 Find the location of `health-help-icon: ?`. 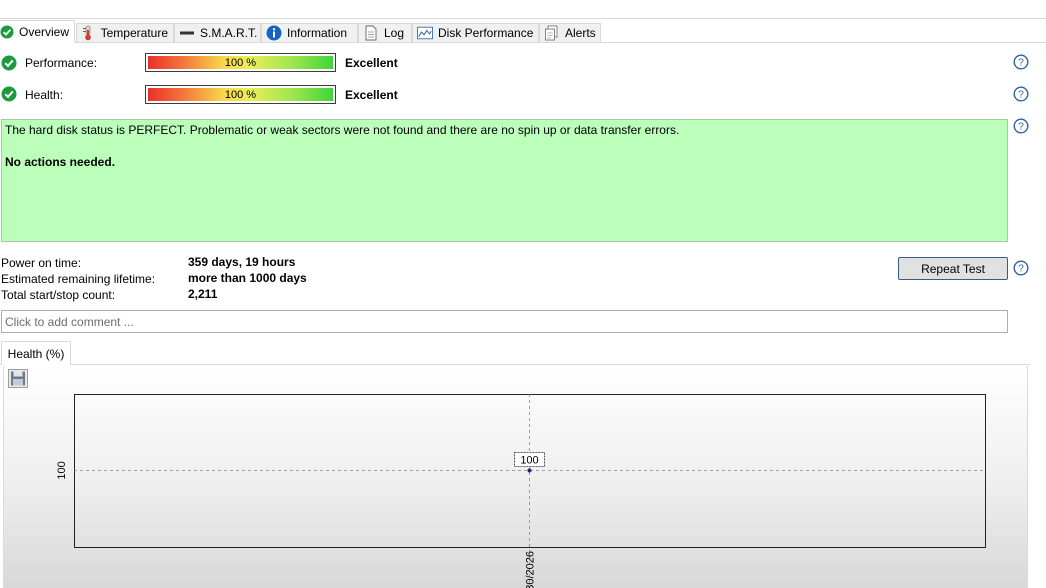

health-help-icon: ? is located at coordinates (1021, 94).